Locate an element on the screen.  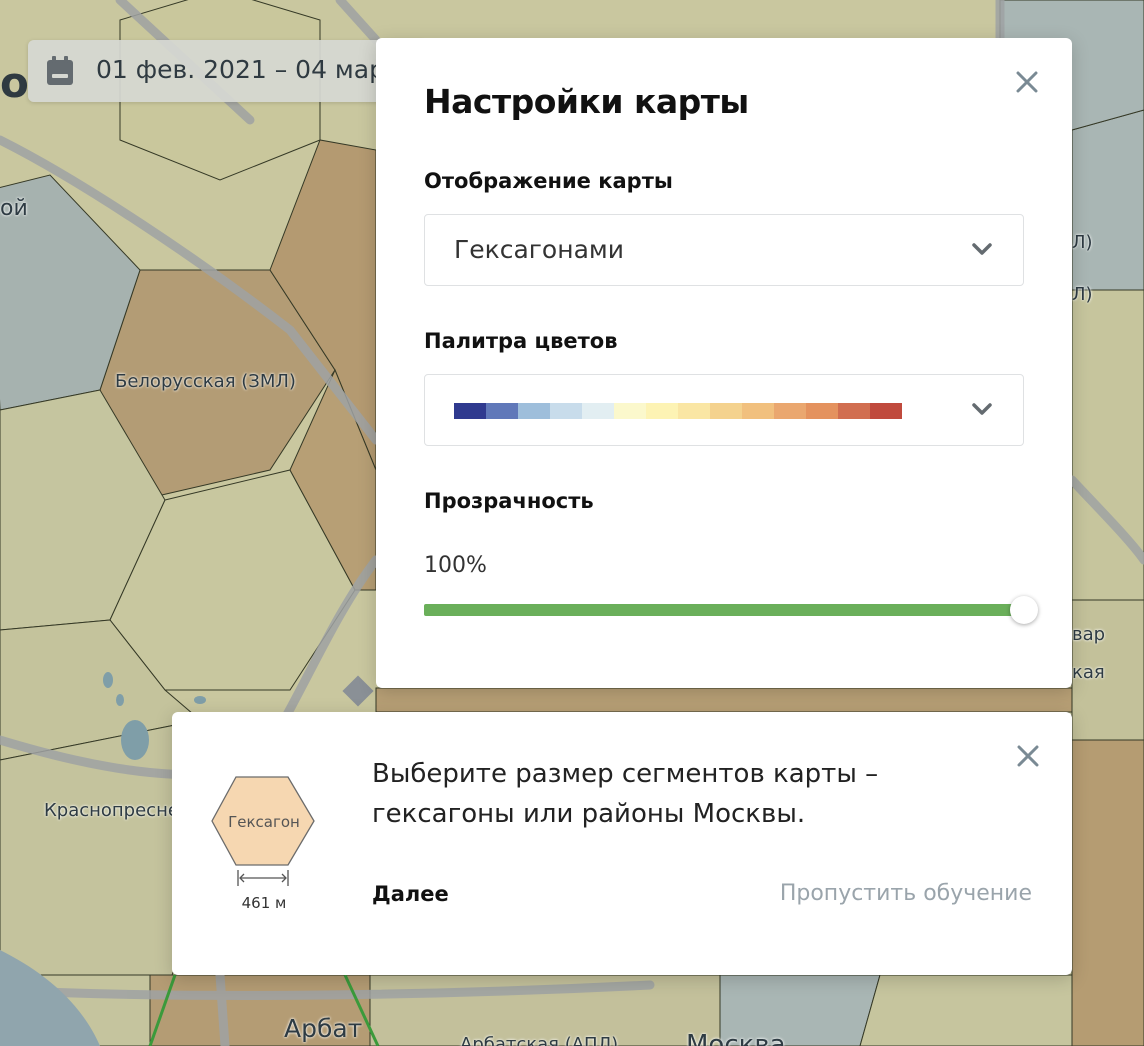
opacity-label: Прозрачность is located at coordinates (509, 501).